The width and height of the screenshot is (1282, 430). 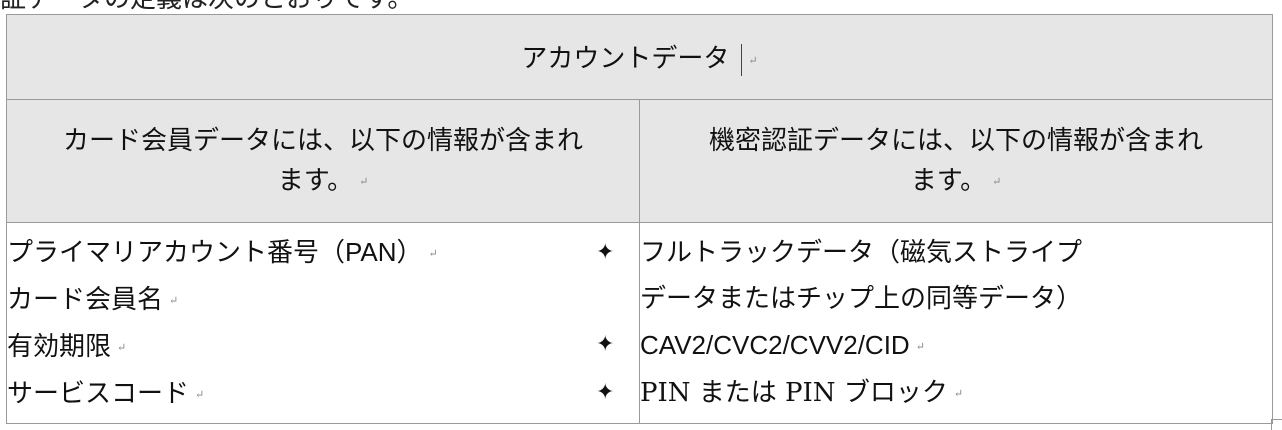 What do you see at coordinates (67, 346) in the screenshot?
I see `list-item: ✦ 有効期限↵` at bounding box center [67, 346].